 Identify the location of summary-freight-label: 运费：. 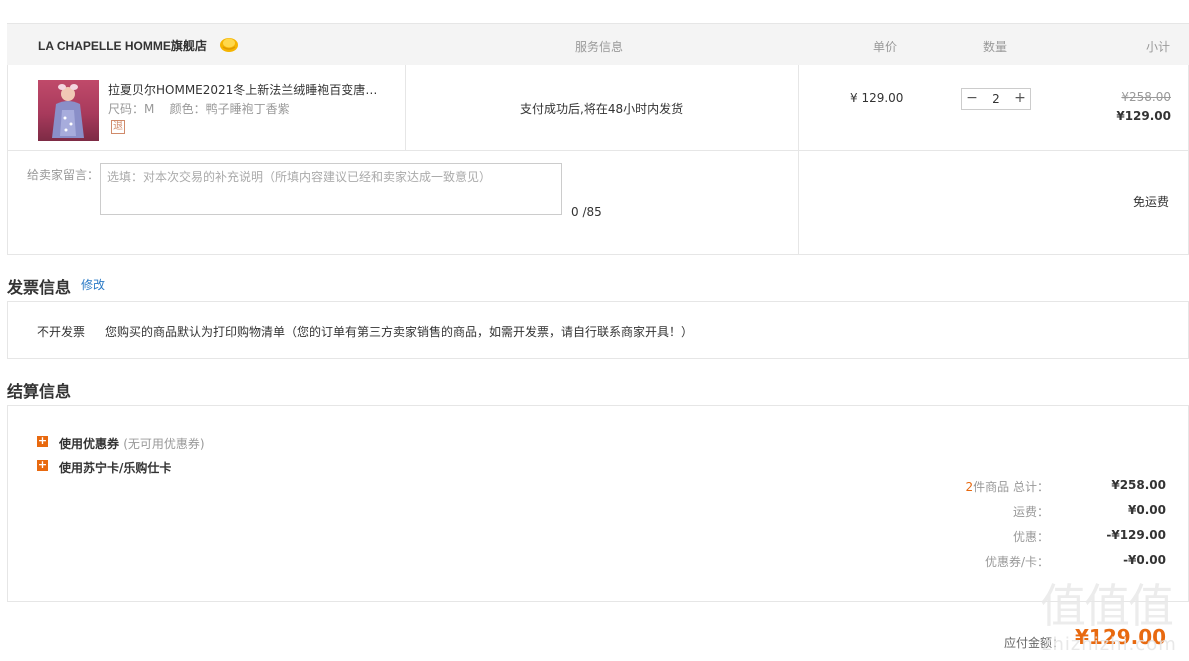
(1030, 512).